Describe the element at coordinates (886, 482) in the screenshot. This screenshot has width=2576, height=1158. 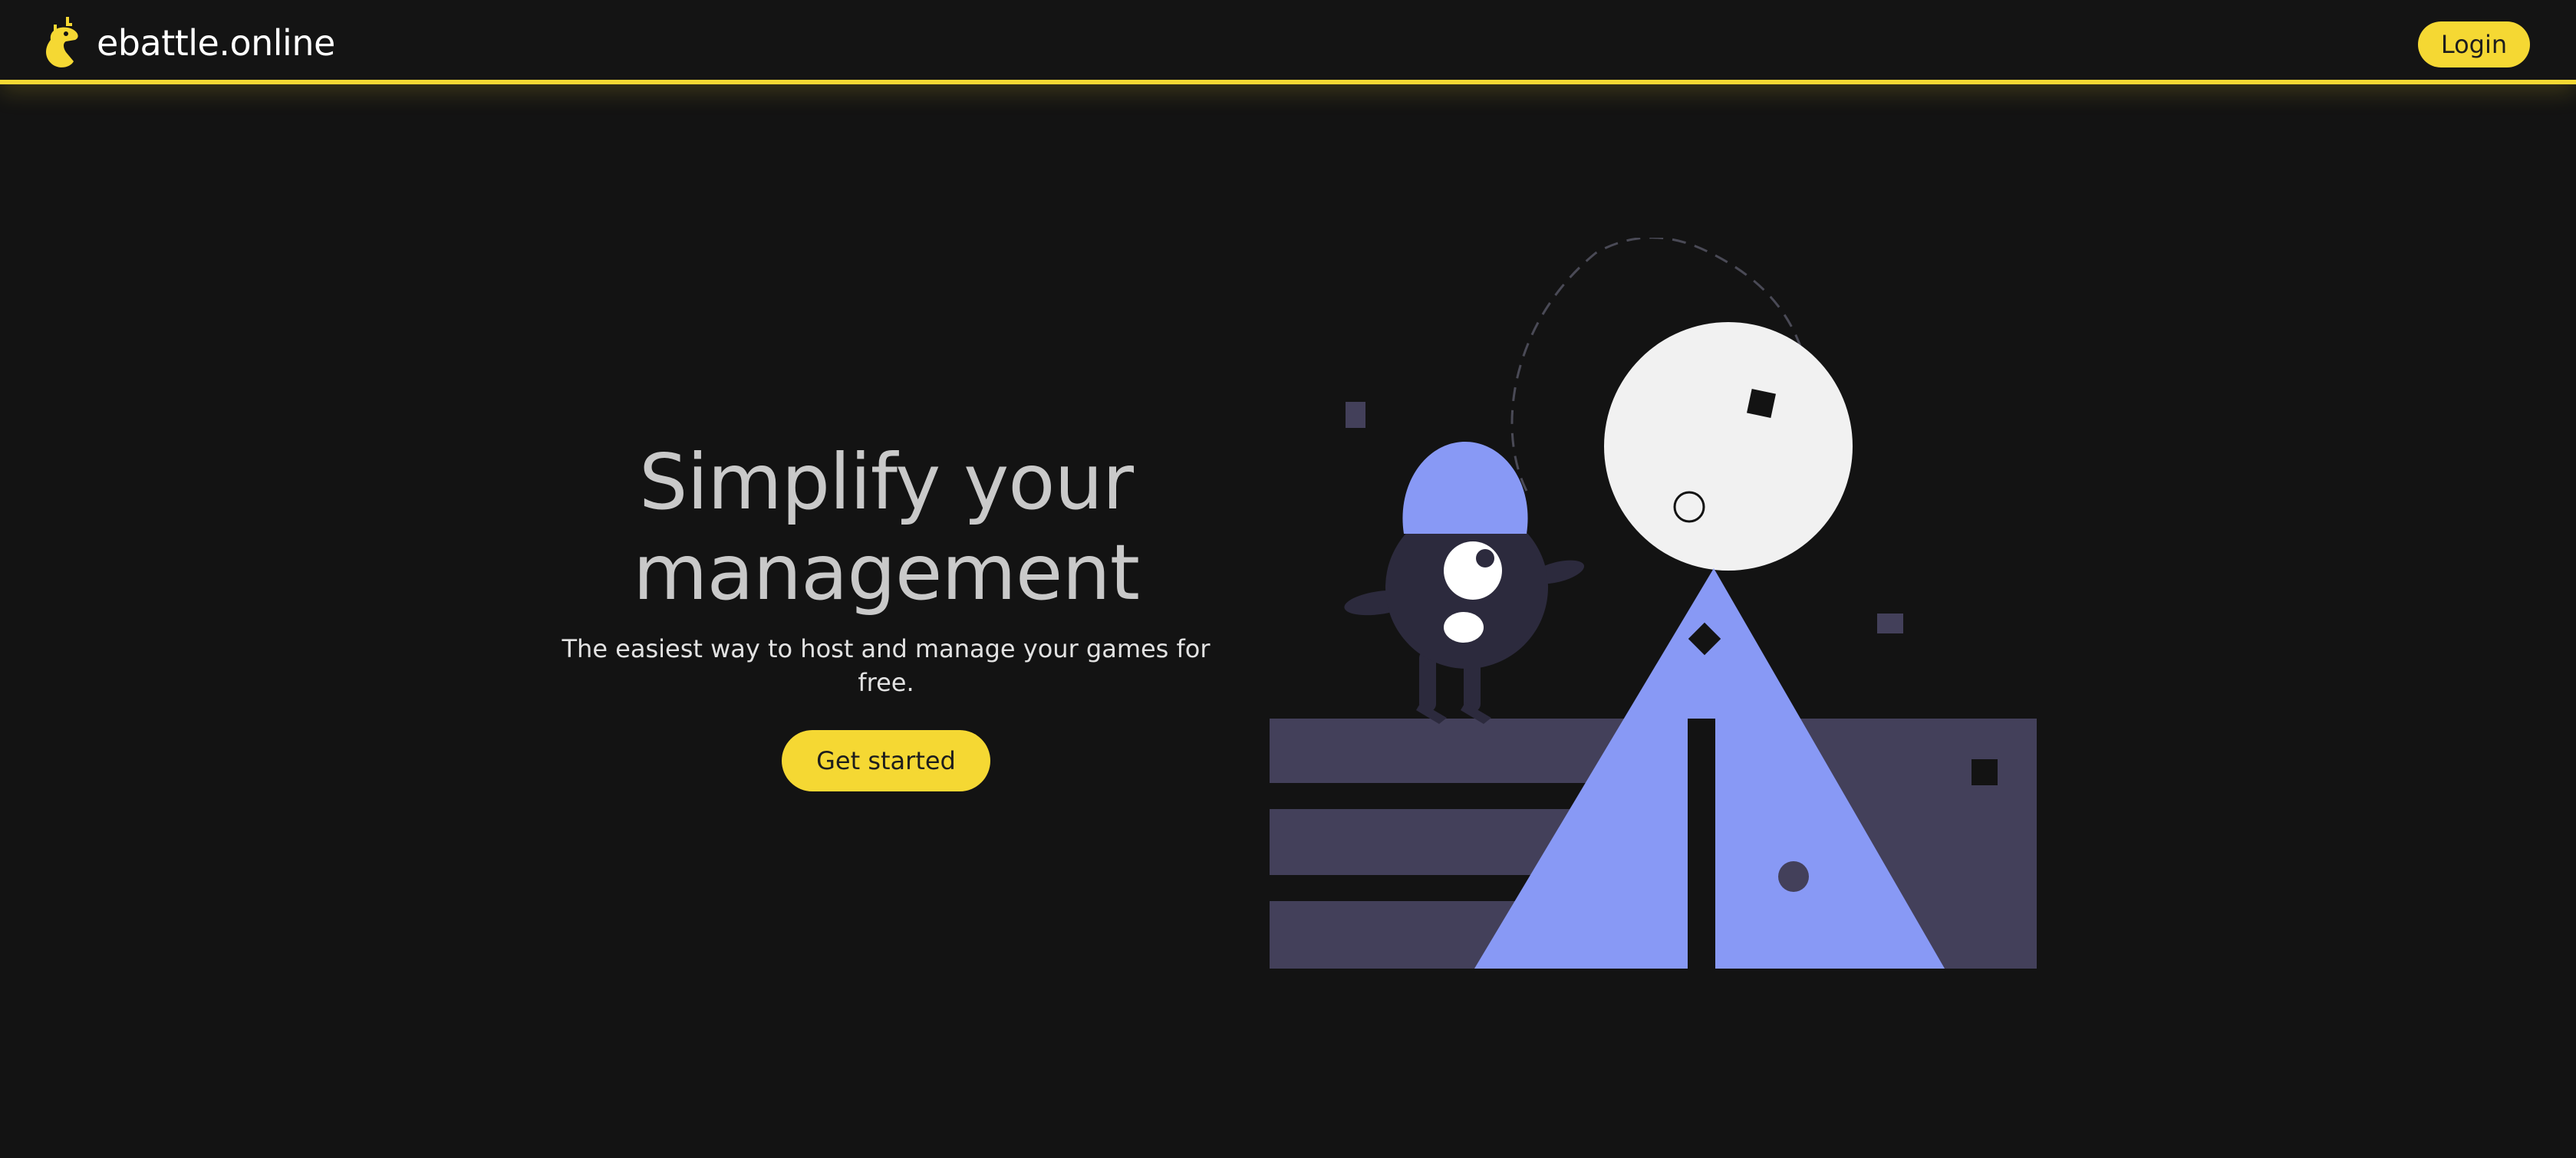
I see `hero-title-line-1: Simplify your` at that location.